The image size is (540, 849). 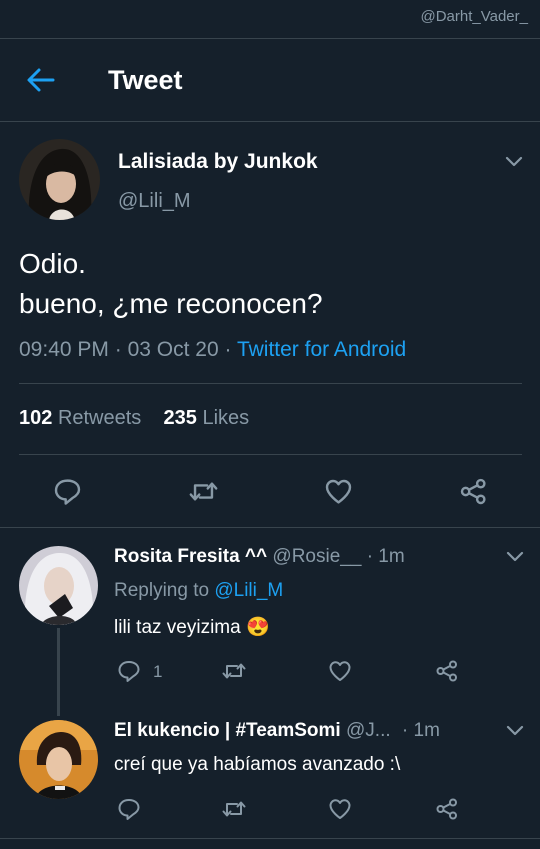 What do you see at coordinates (177, 627) in the screenshot?
I see `reply-text-body: lili taz veyizima` at bounding box center [177, 627].